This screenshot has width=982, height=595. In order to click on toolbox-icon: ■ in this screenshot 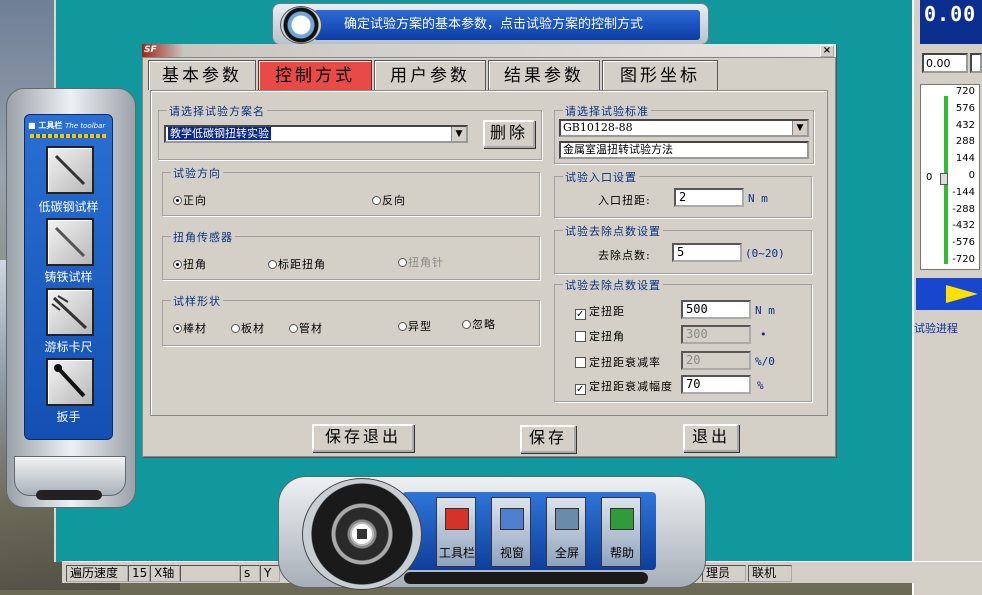, I will do `click(33, 125)`.